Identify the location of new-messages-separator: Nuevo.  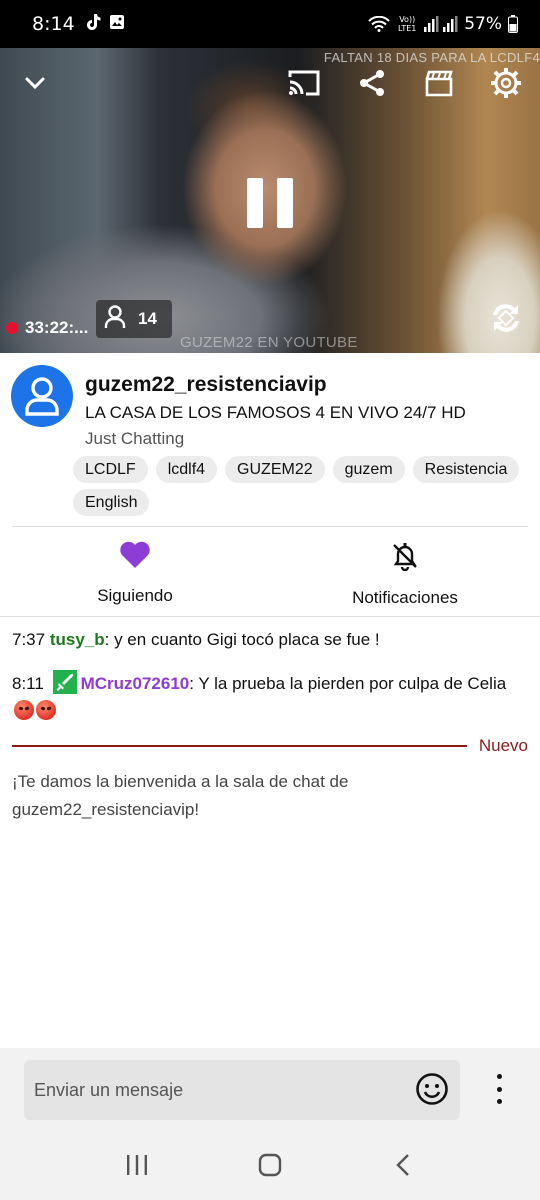
(270, 746).